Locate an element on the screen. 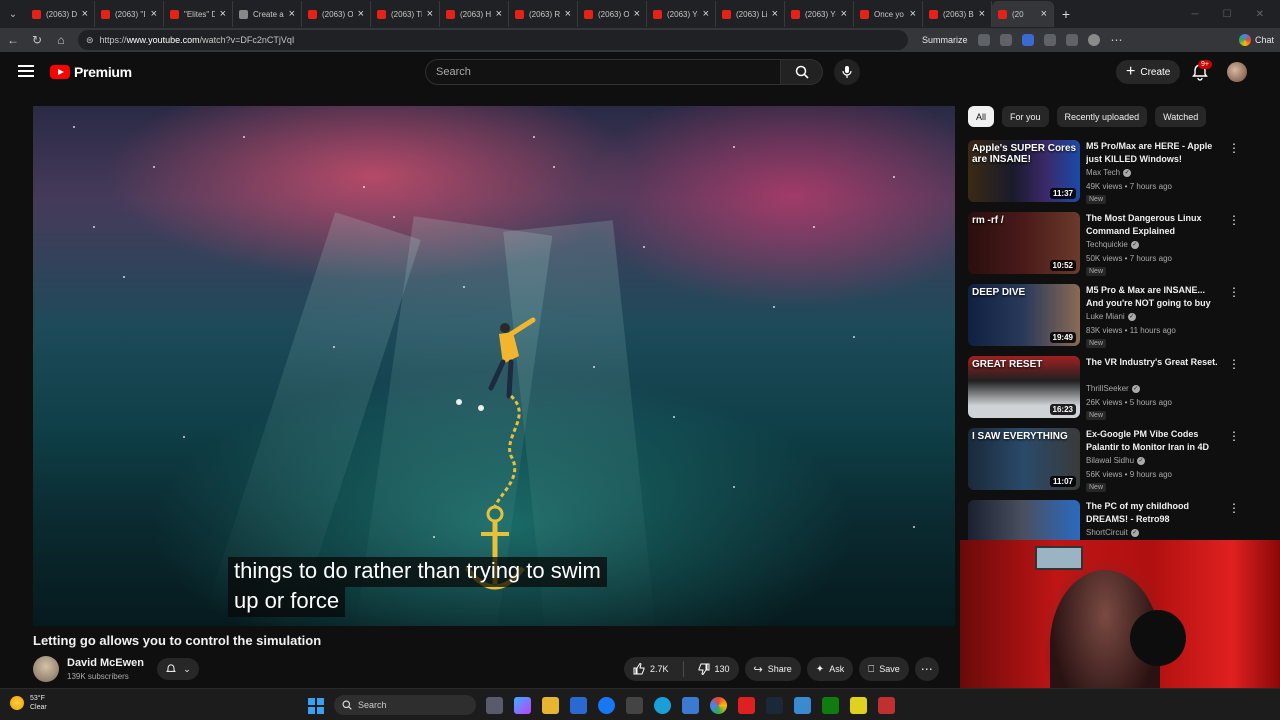 The image size is (1280, 720). facebook-icon is located at coordinates (606, 705).